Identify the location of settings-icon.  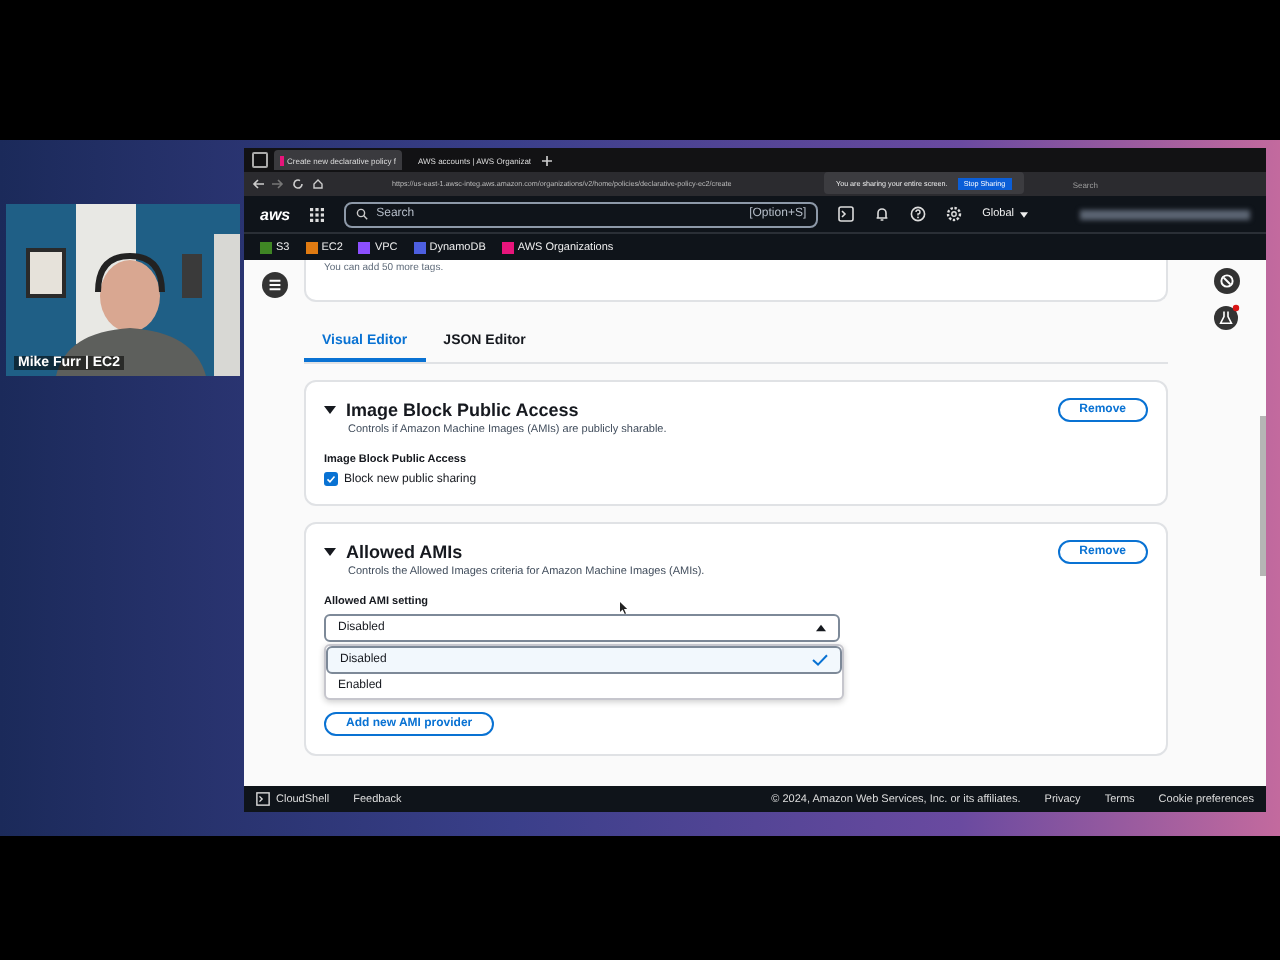
(954, 214).